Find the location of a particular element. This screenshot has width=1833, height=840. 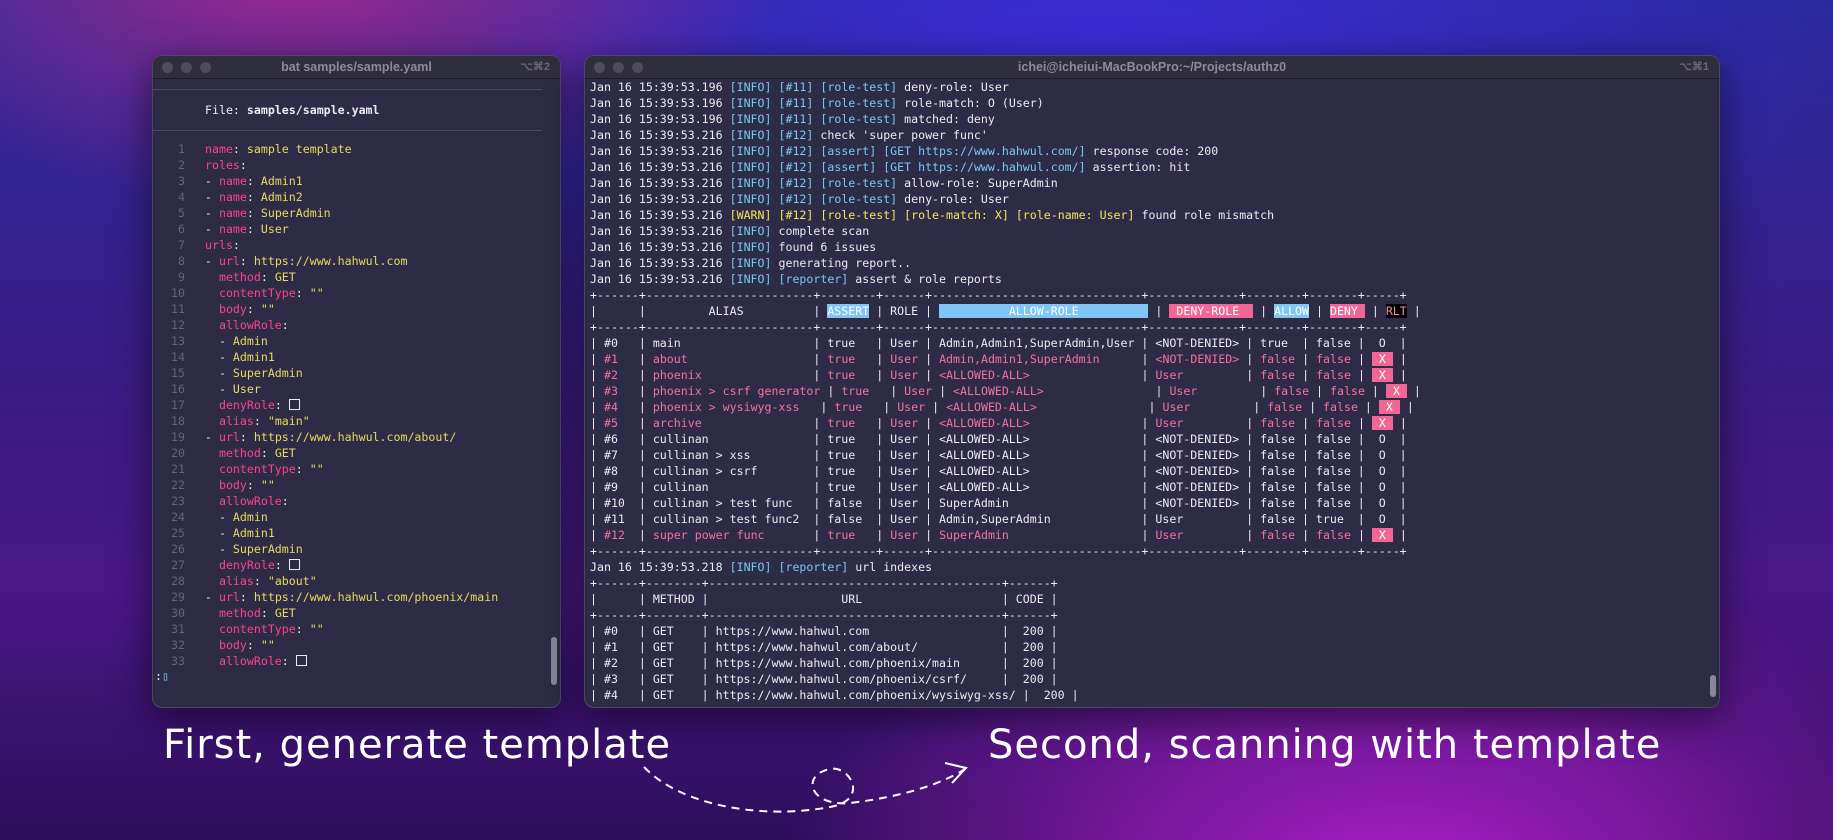

line-number: 30 is located at coordinates (178, 613).